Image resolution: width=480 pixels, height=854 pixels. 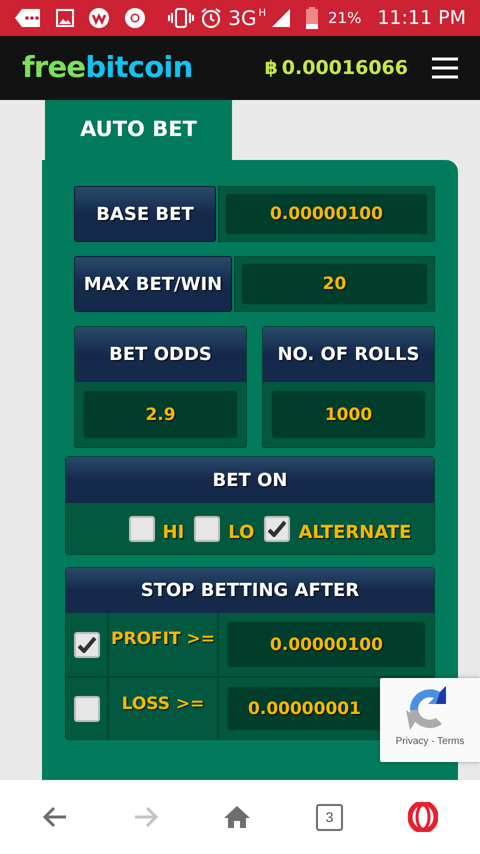 What do you see at coordinates (430, 720) in the screenshot?
I see `recaptcha-badge: Privacy - Terms` at bounding box center [430, 720].